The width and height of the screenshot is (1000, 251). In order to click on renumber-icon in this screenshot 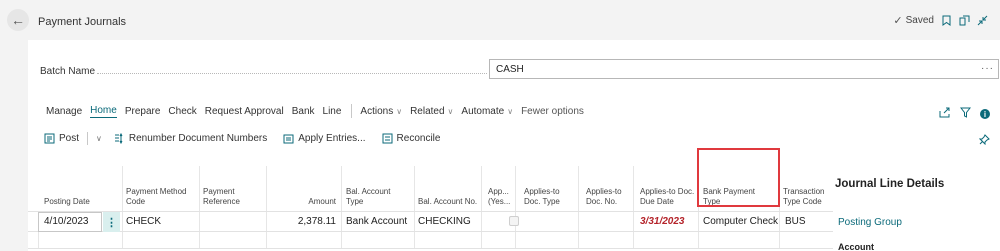, I will do `click(119, 138)`.